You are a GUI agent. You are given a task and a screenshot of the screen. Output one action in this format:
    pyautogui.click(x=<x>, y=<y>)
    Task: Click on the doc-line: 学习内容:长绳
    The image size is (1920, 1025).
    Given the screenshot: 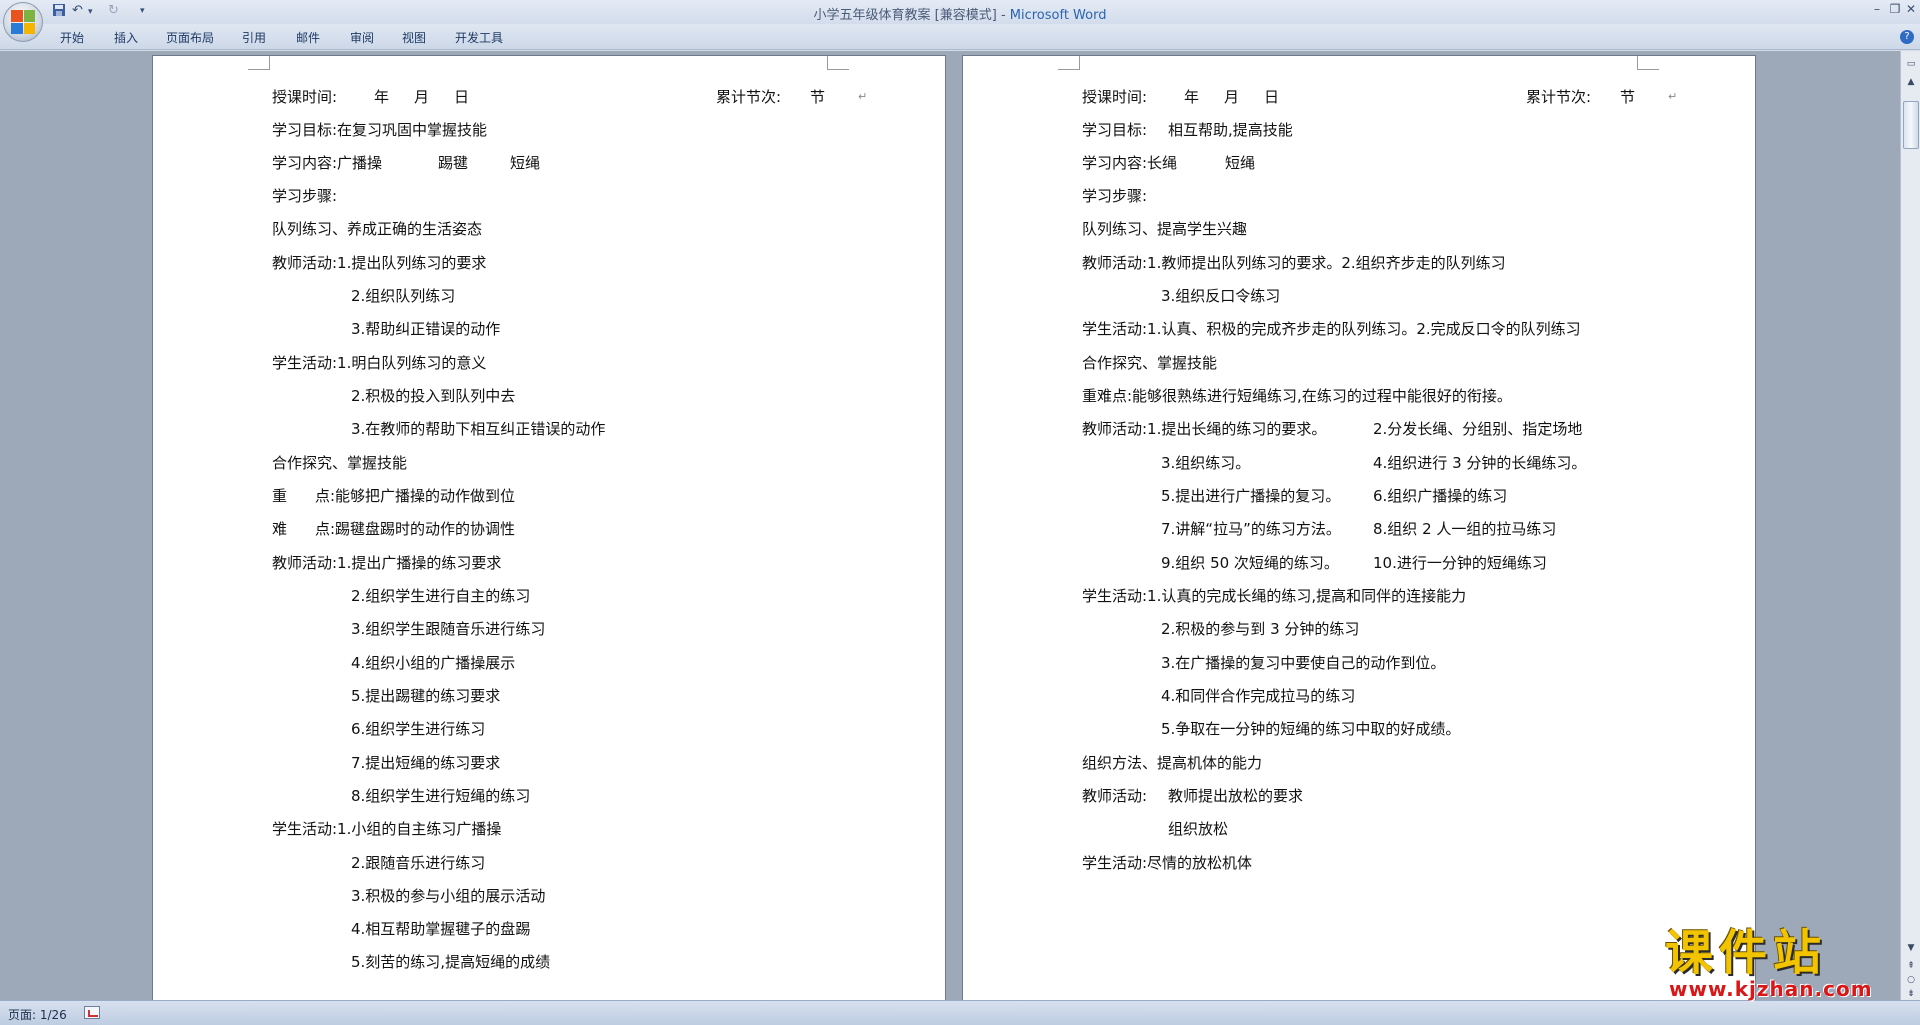 What is the action you would take?
    pyautogui.click(x=1130, y=163)
    